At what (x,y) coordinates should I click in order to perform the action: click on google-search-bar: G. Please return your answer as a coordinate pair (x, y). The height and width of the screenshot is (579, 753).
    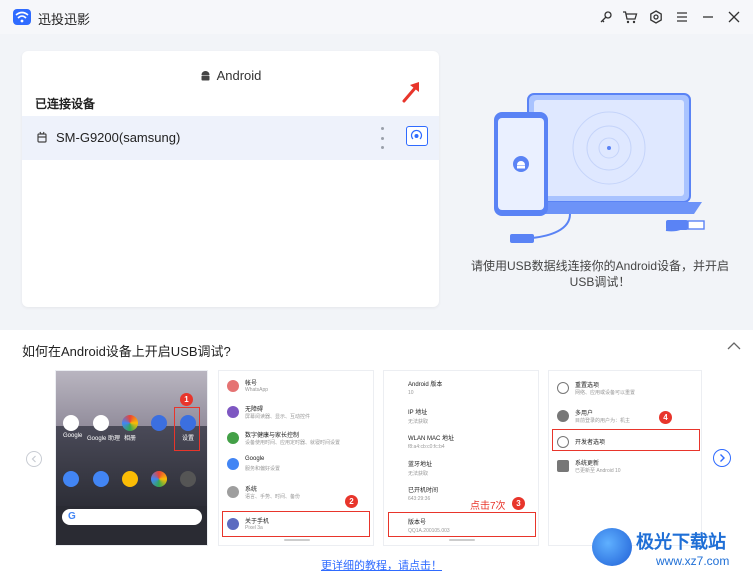
    Looking at the image, I should click on (132, 517).